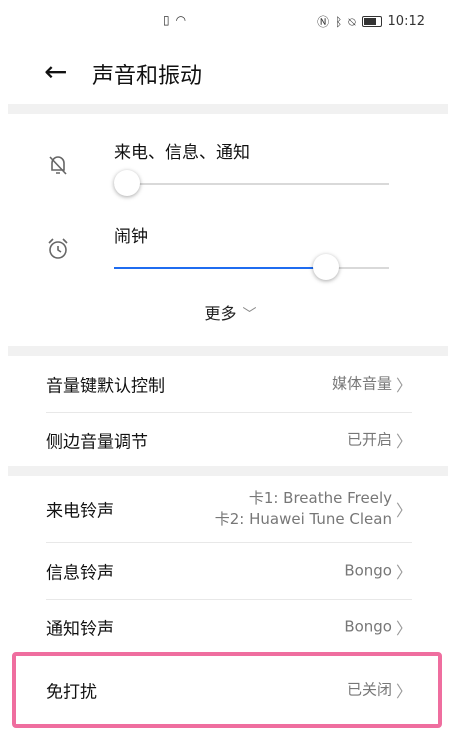 The width and height of the screenshot is (461, 736). I want to click on volume-key-control-value: 媒体音量, so click(361, 383).